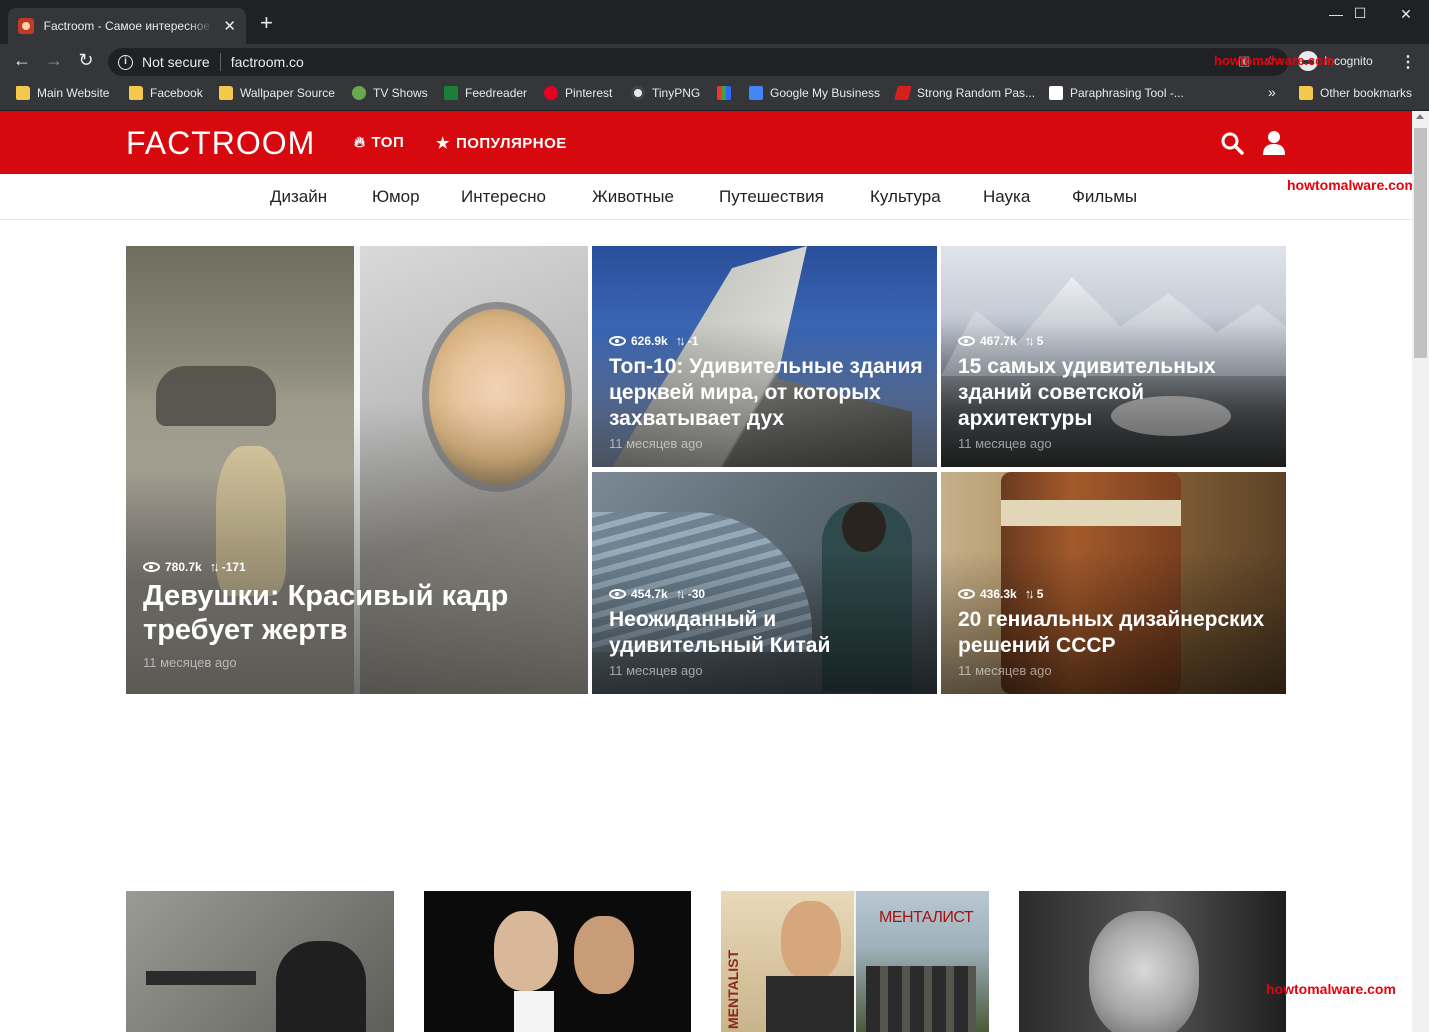 This screenshot has height=1032, width=1429. What do you see at coordinates (706, 142) in the screenshot?
I see `site-header: FACTROOM 🔥︎ ТОП ★ ПОПУЛЯРНОЕ` at bounding box center [706, 142].